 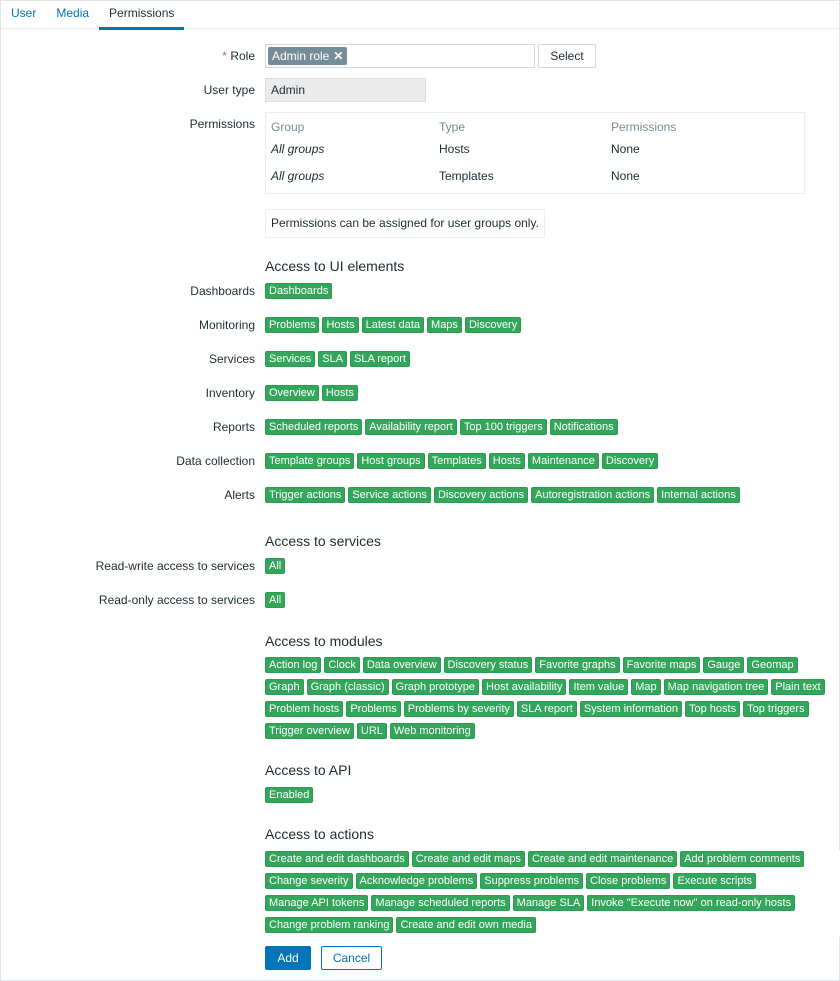 What do you see at coordinates (545, 600) in the screenshot?
I see `services-row-tags: All` at bounding box center [545, 600].